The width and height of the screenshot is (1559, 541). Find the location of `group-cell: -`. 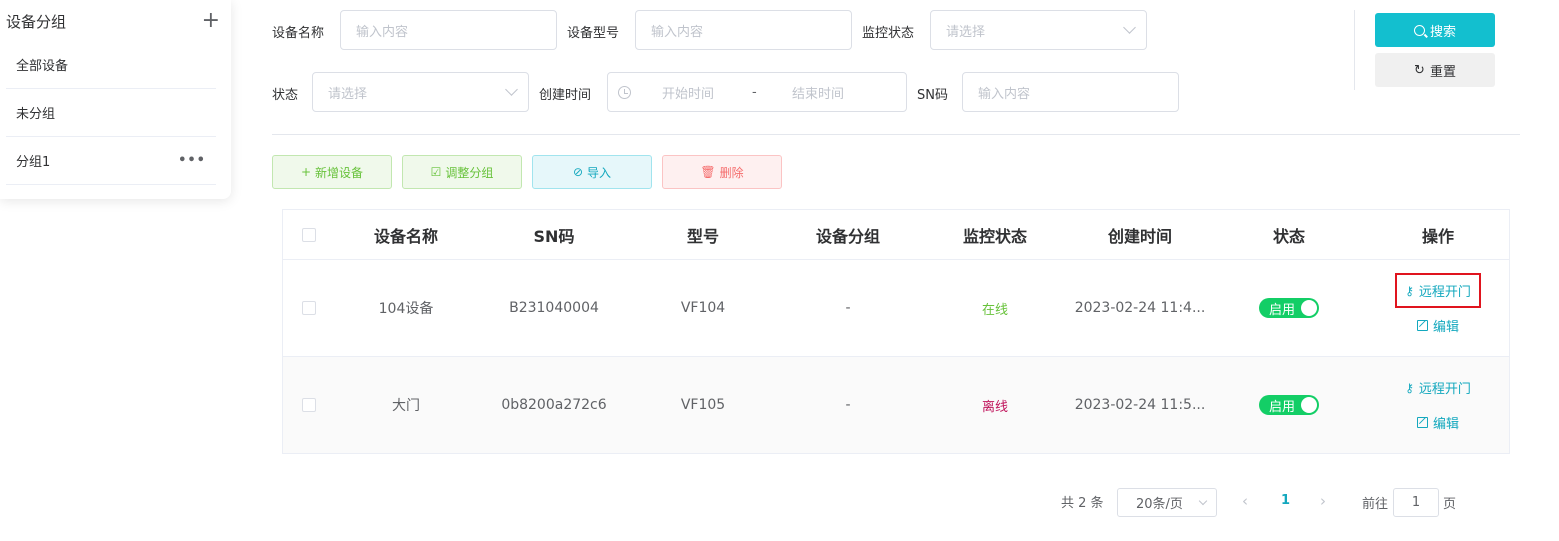

group-cell: - is located at coordinates (848, 308).